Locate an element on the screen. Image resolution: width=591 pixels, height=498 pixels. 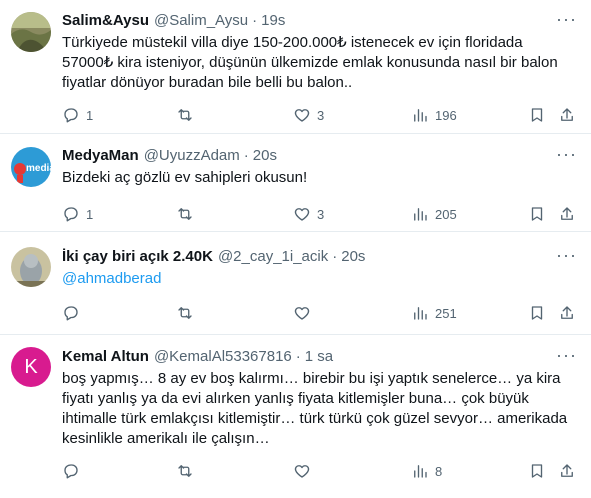
avatar-letter: K is located at coordinates (31, 366).